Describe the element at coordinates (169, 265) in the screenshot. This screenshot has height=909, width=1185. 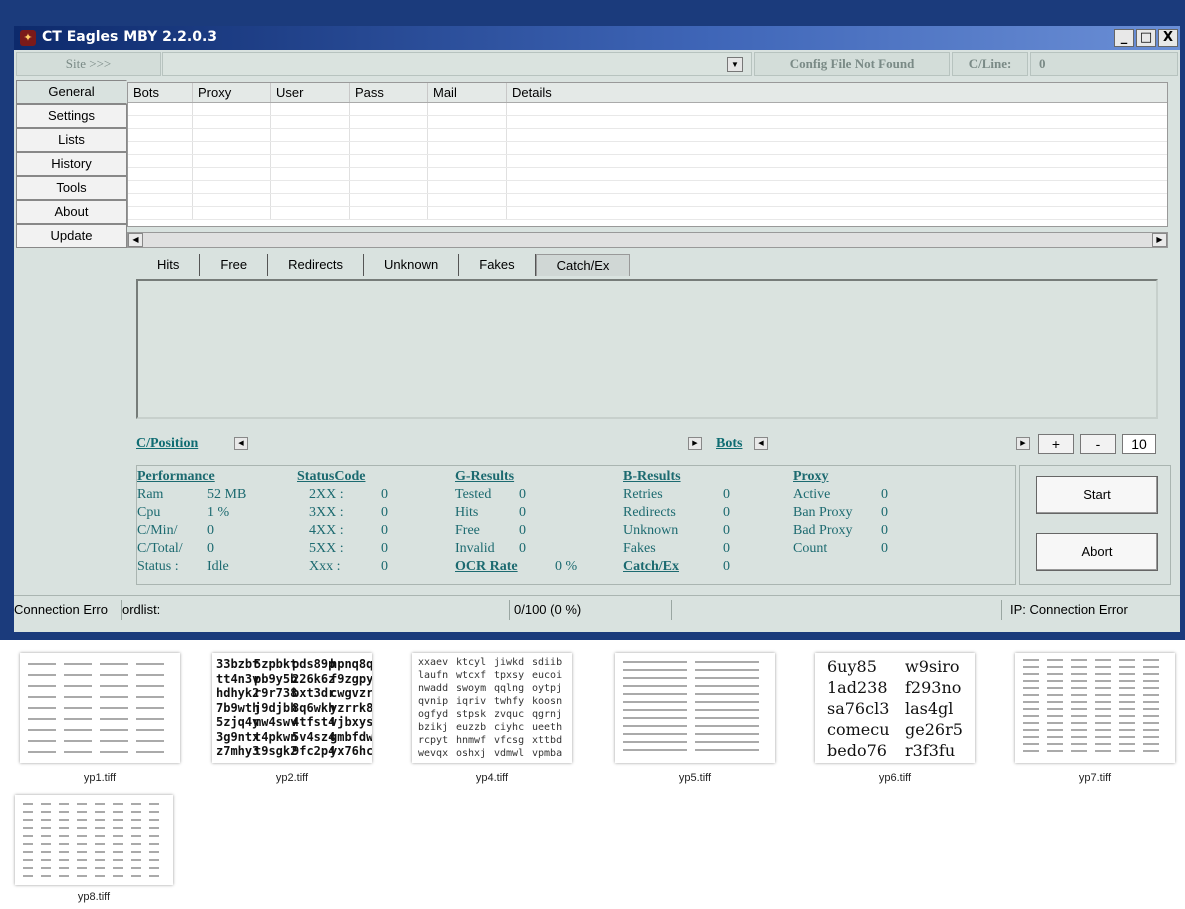
I see `tab-hits: Hits` at that location.